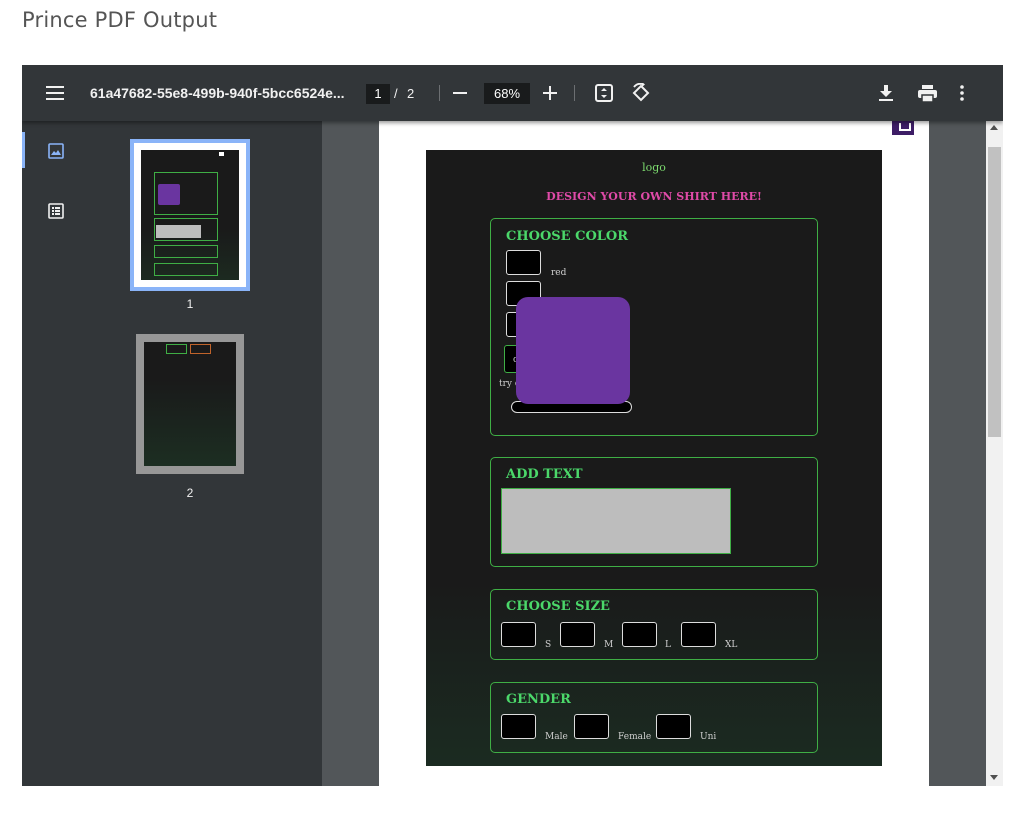 This screenshot has width=1018, height=814. Describe the element at coordinates (544, 474) in the screenshot. I see `section-title: ADD TEXT` at that location.